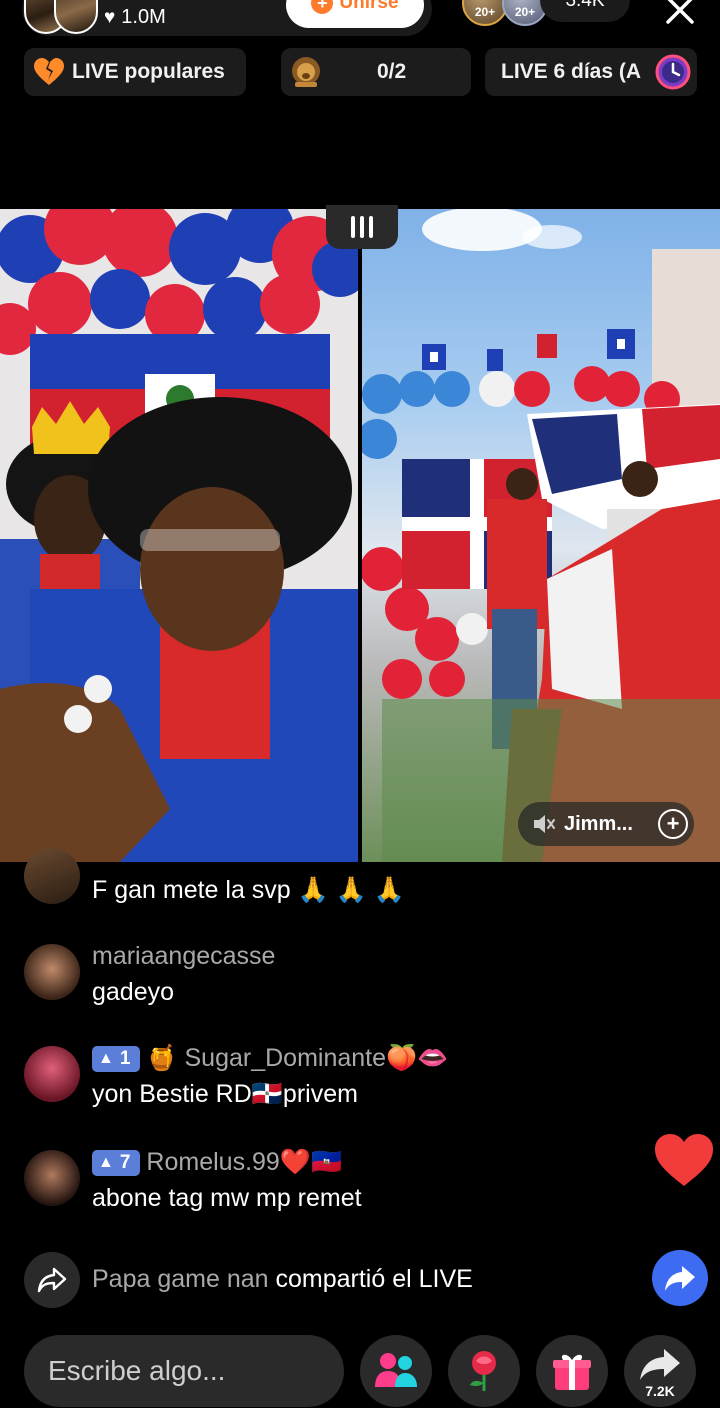  Describe the element at coordinates (225, 1094) in the screenshot. I see `comment-text: yon Bestie RD🇩🇴privem` at that location.